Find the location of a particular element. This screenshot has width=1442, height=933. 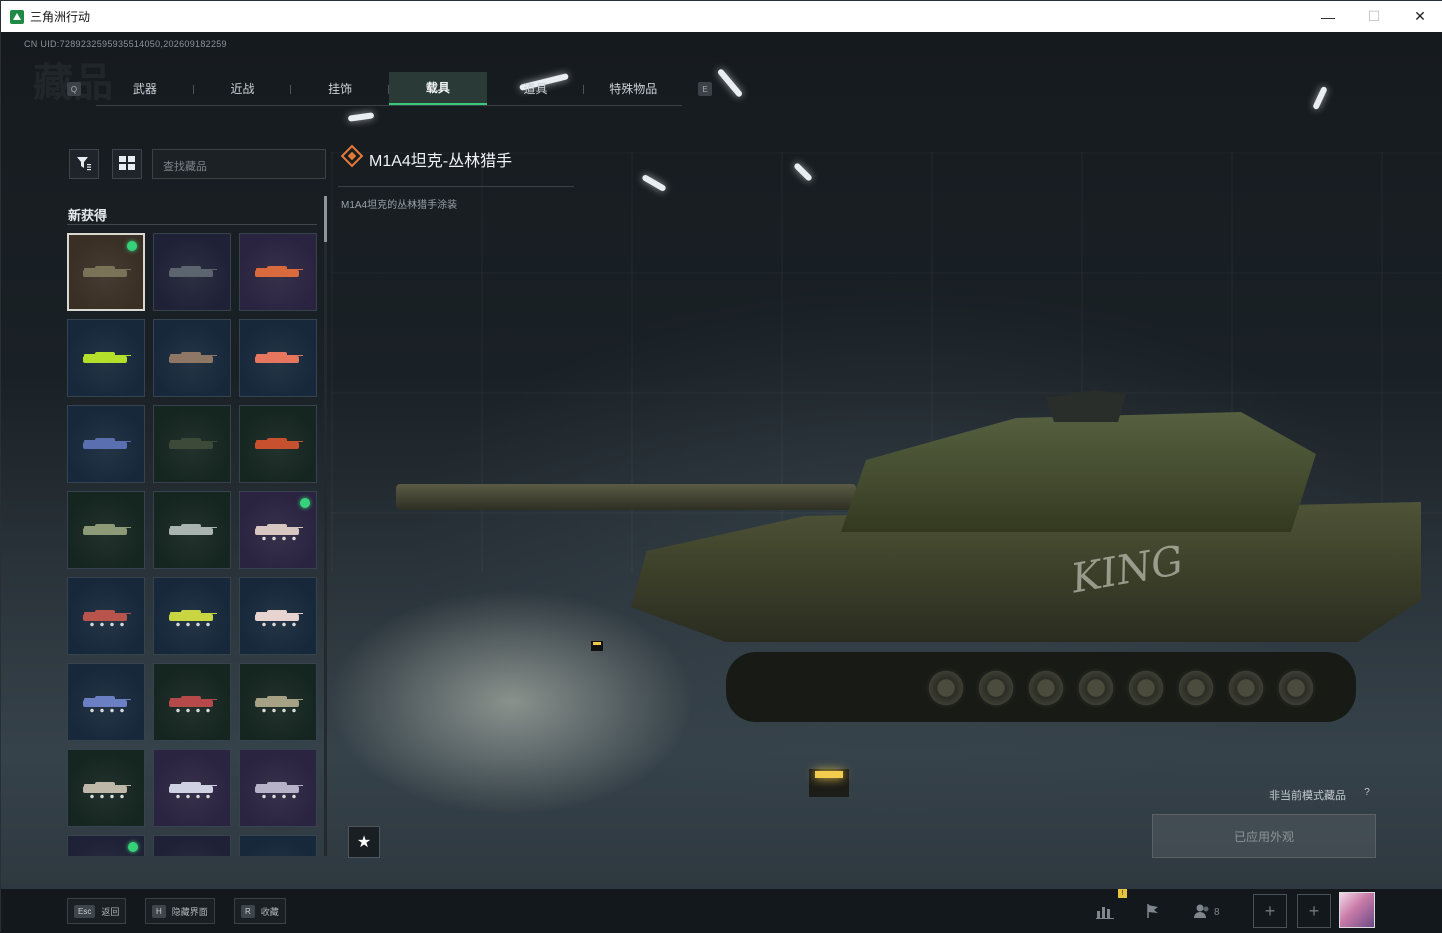

item-grid-scrollbar is located at coordinates (325, 526).